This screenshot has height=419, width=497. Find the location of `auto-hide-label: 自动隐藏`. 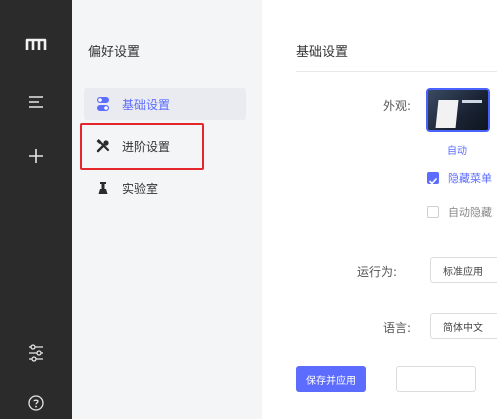

auto-hide-label: 自动隐藏 is located at coordinates (470, 212).